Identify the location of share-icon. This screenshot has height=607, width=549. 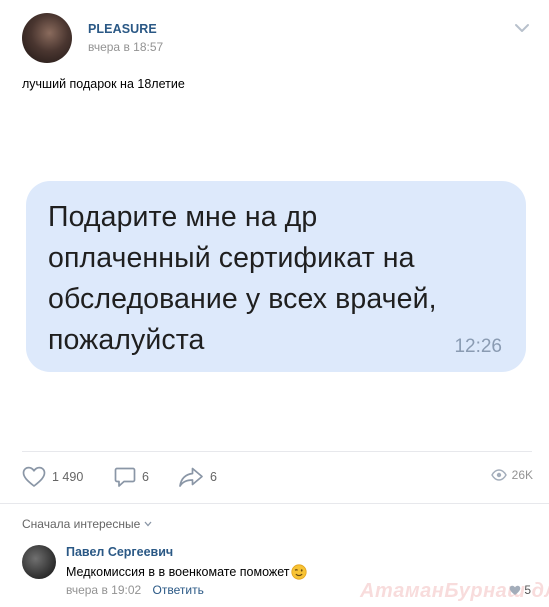
(191, 477).